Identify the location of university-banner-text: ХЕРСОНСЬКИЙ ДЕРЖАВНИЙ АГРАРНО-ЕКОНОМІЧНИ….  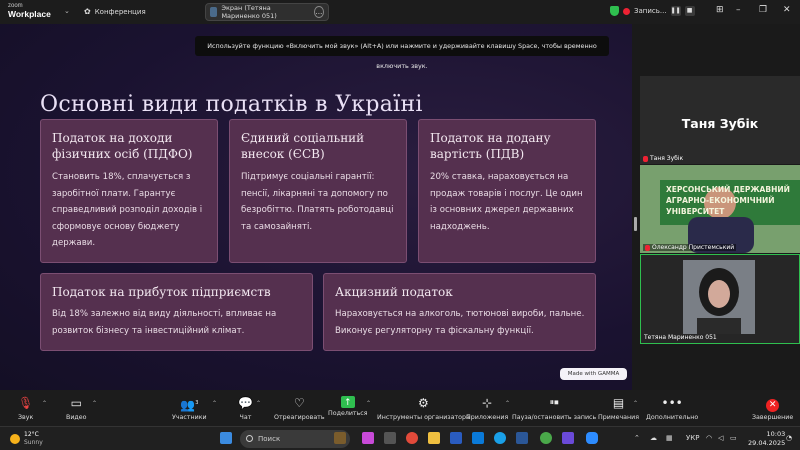
(728, 200).